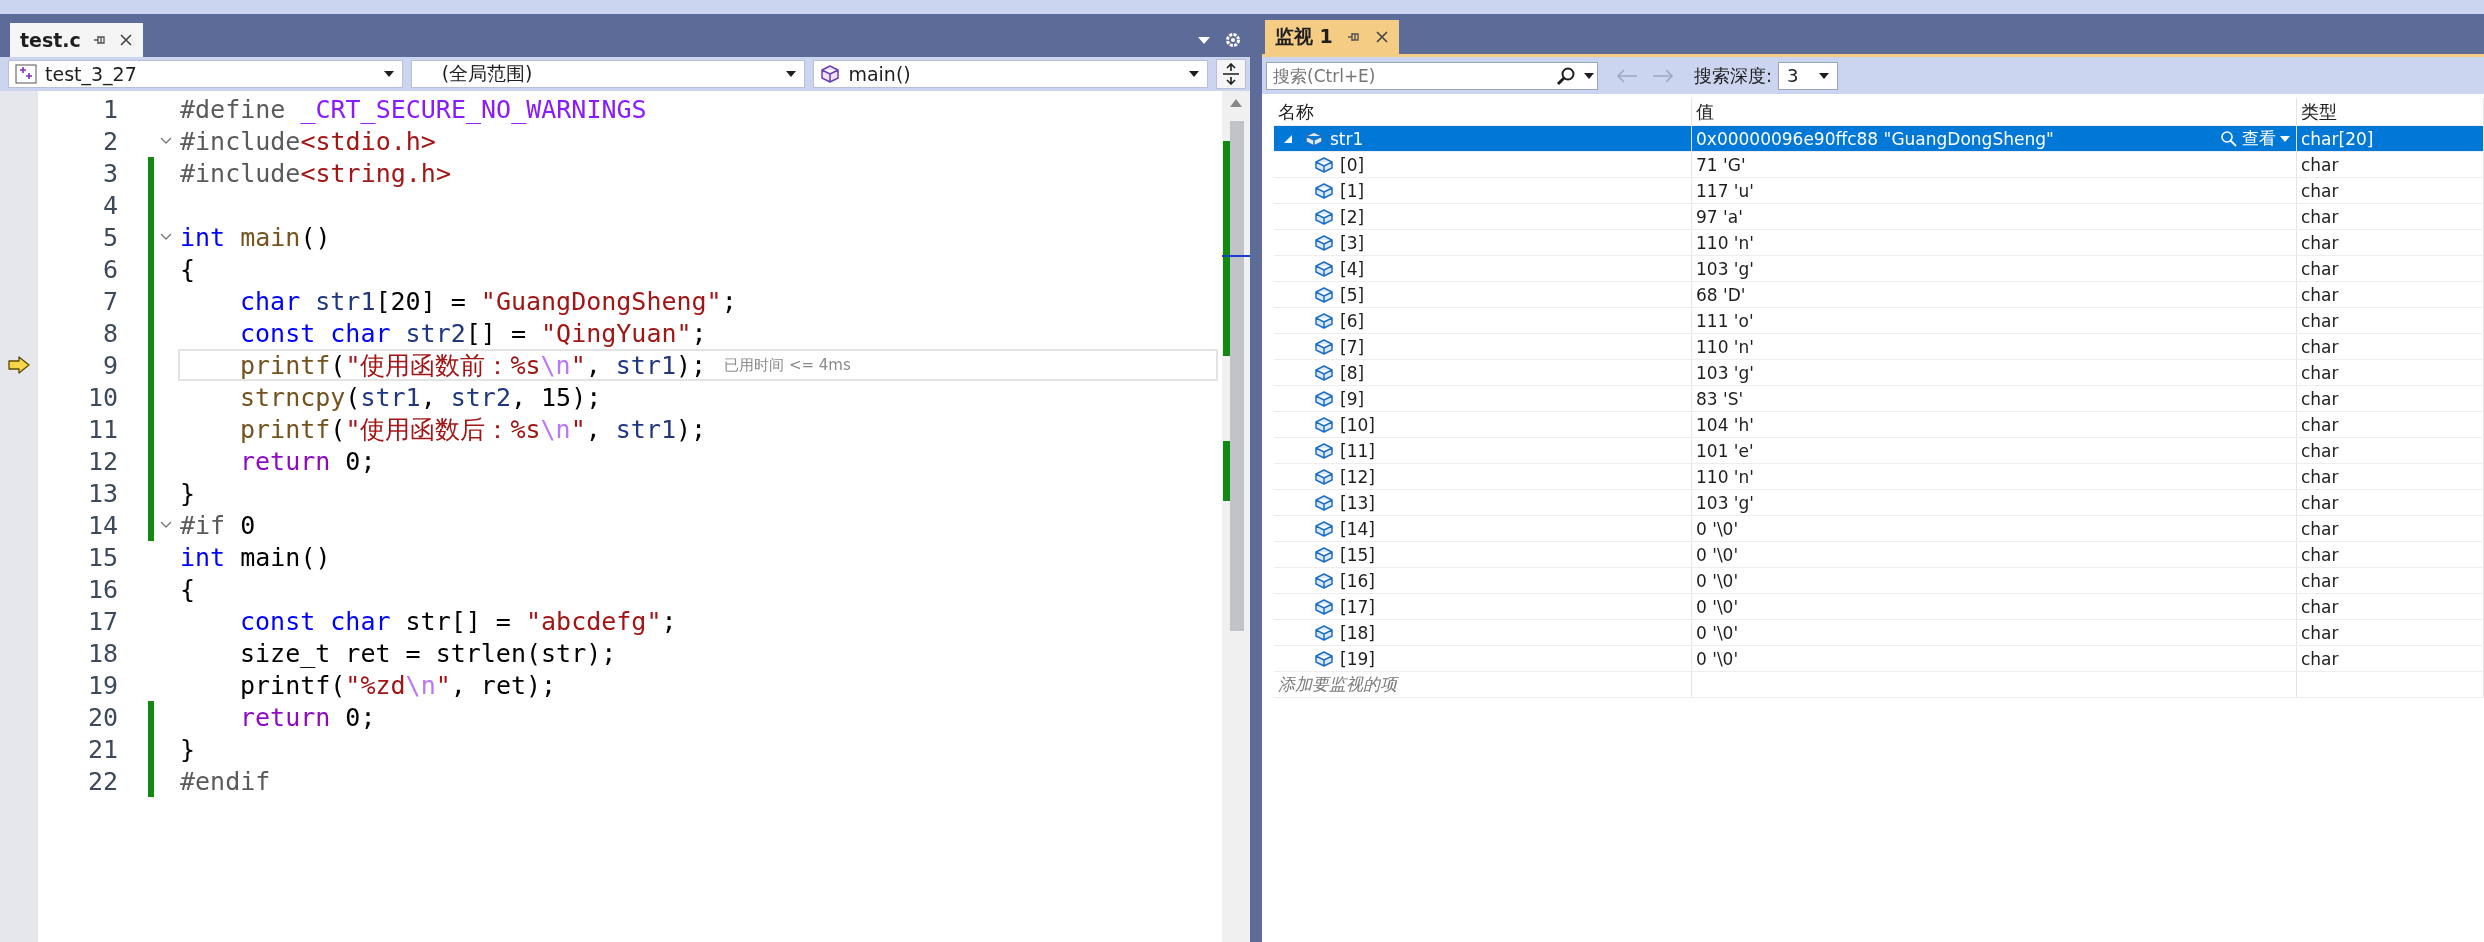 This screenshot has height=942, width=2484. What do you see at coordinates (1352, 268) in the screenshot?
I see `watch-name: [4]` at bounding box center [1352, 268].